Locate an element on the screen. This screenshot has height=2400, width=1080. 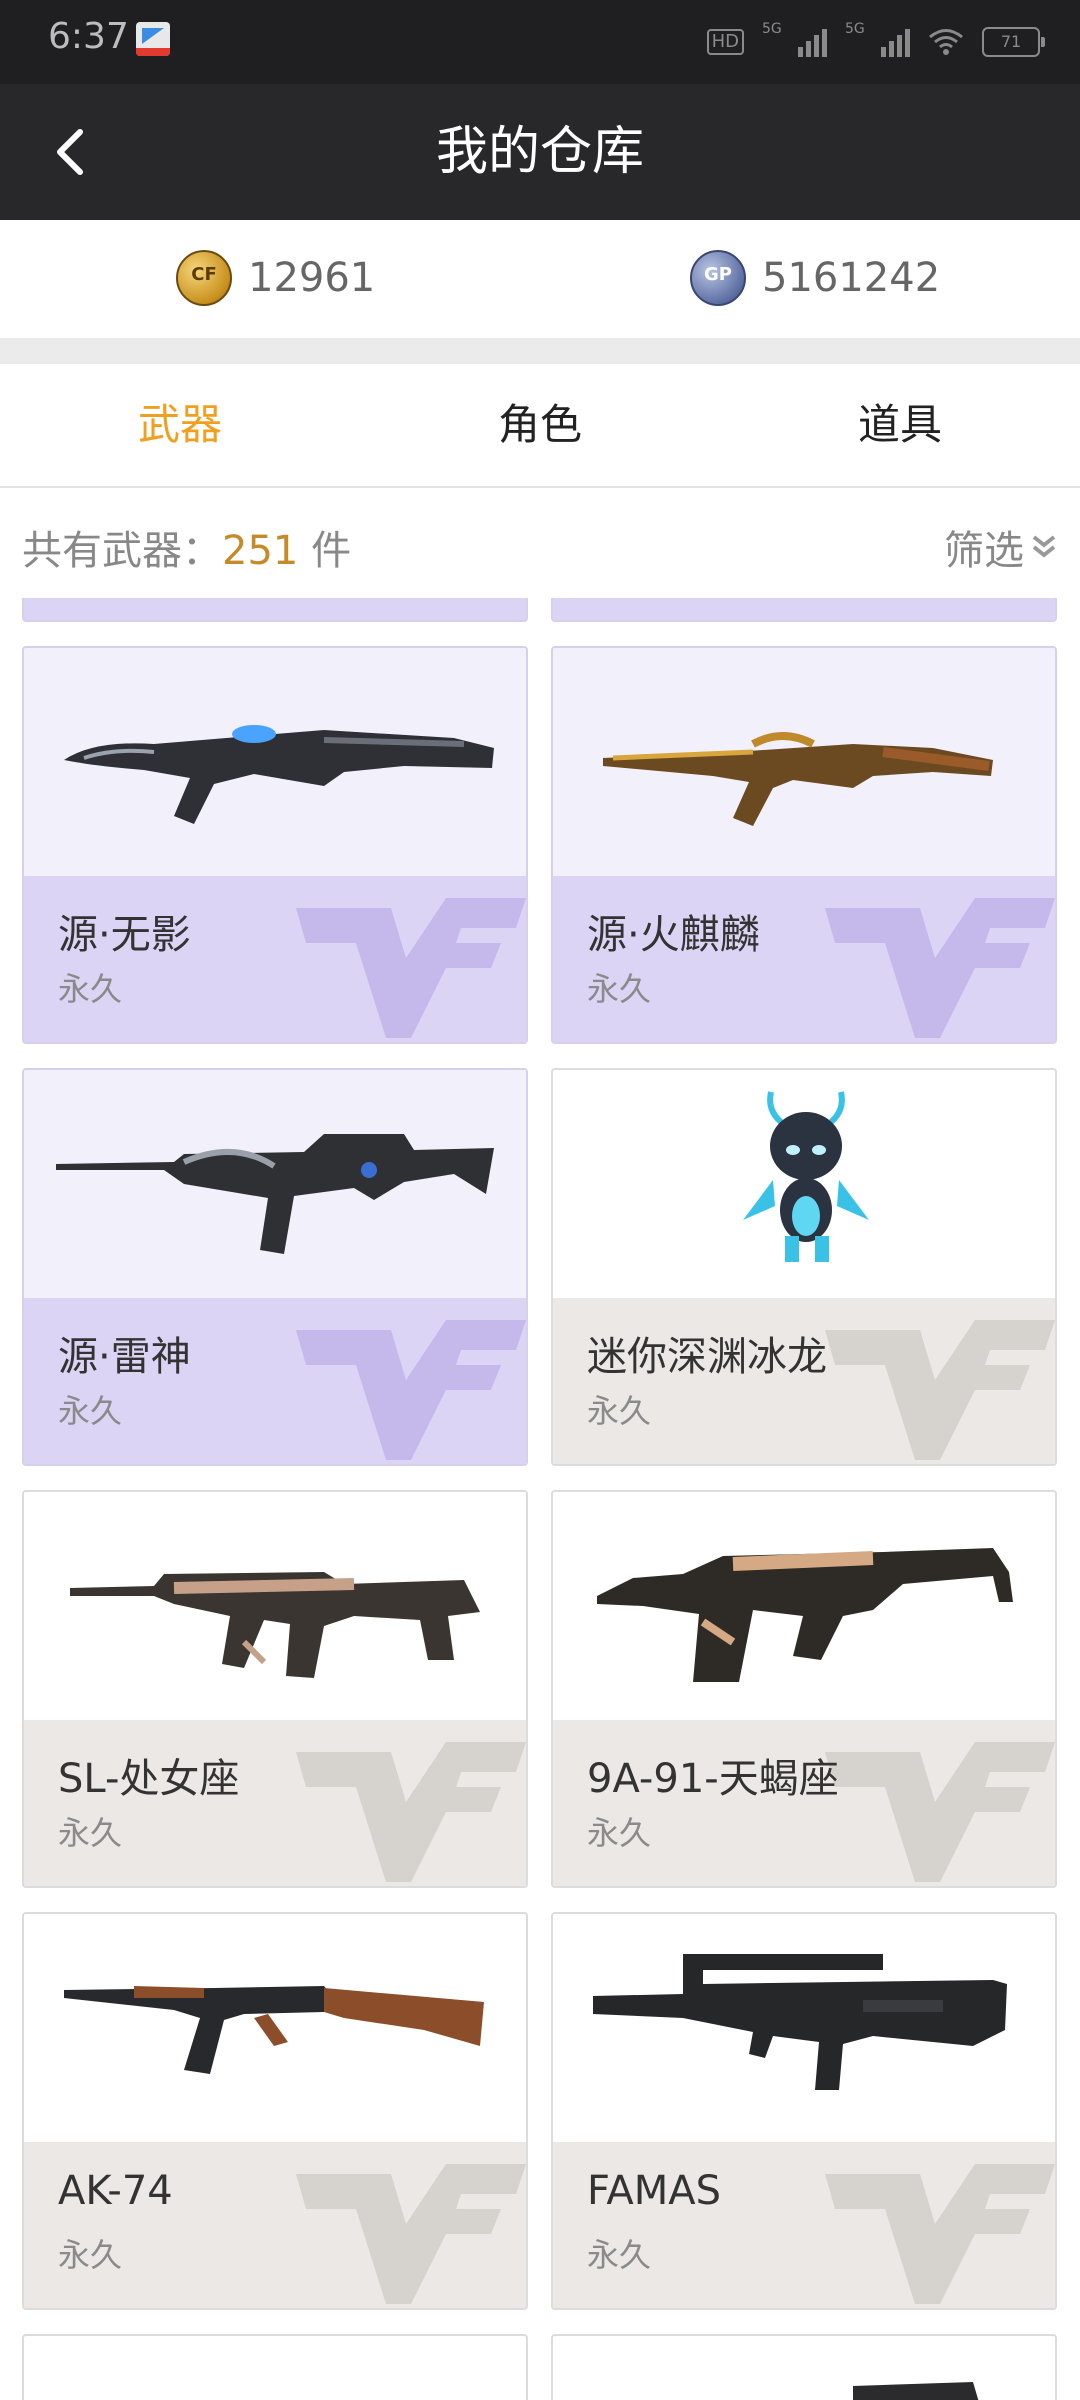
item-info: SL-处女座 永久 is located at coordinates (275, 1803).